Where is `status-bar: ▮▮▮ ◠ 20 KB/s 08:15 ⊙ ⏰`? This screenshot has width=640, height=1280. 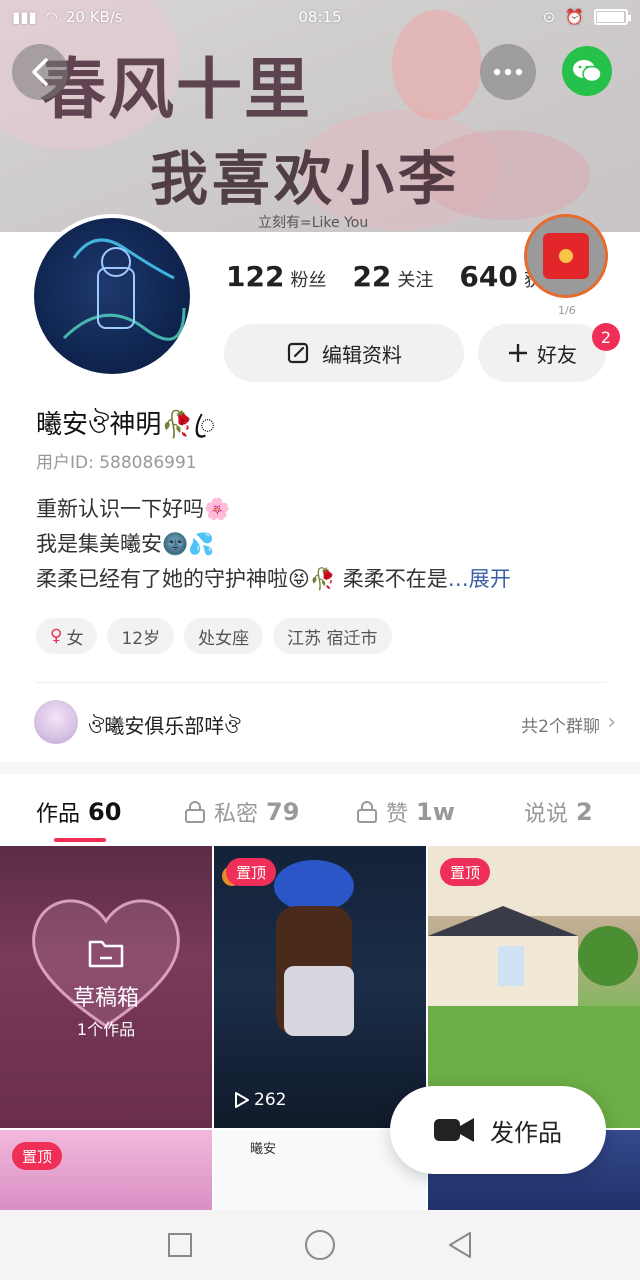
status-bar: ▮▮▮ ◠ 20 KB/s 08:15 ⊙ ⏰ is located at coordinates (320, 17).